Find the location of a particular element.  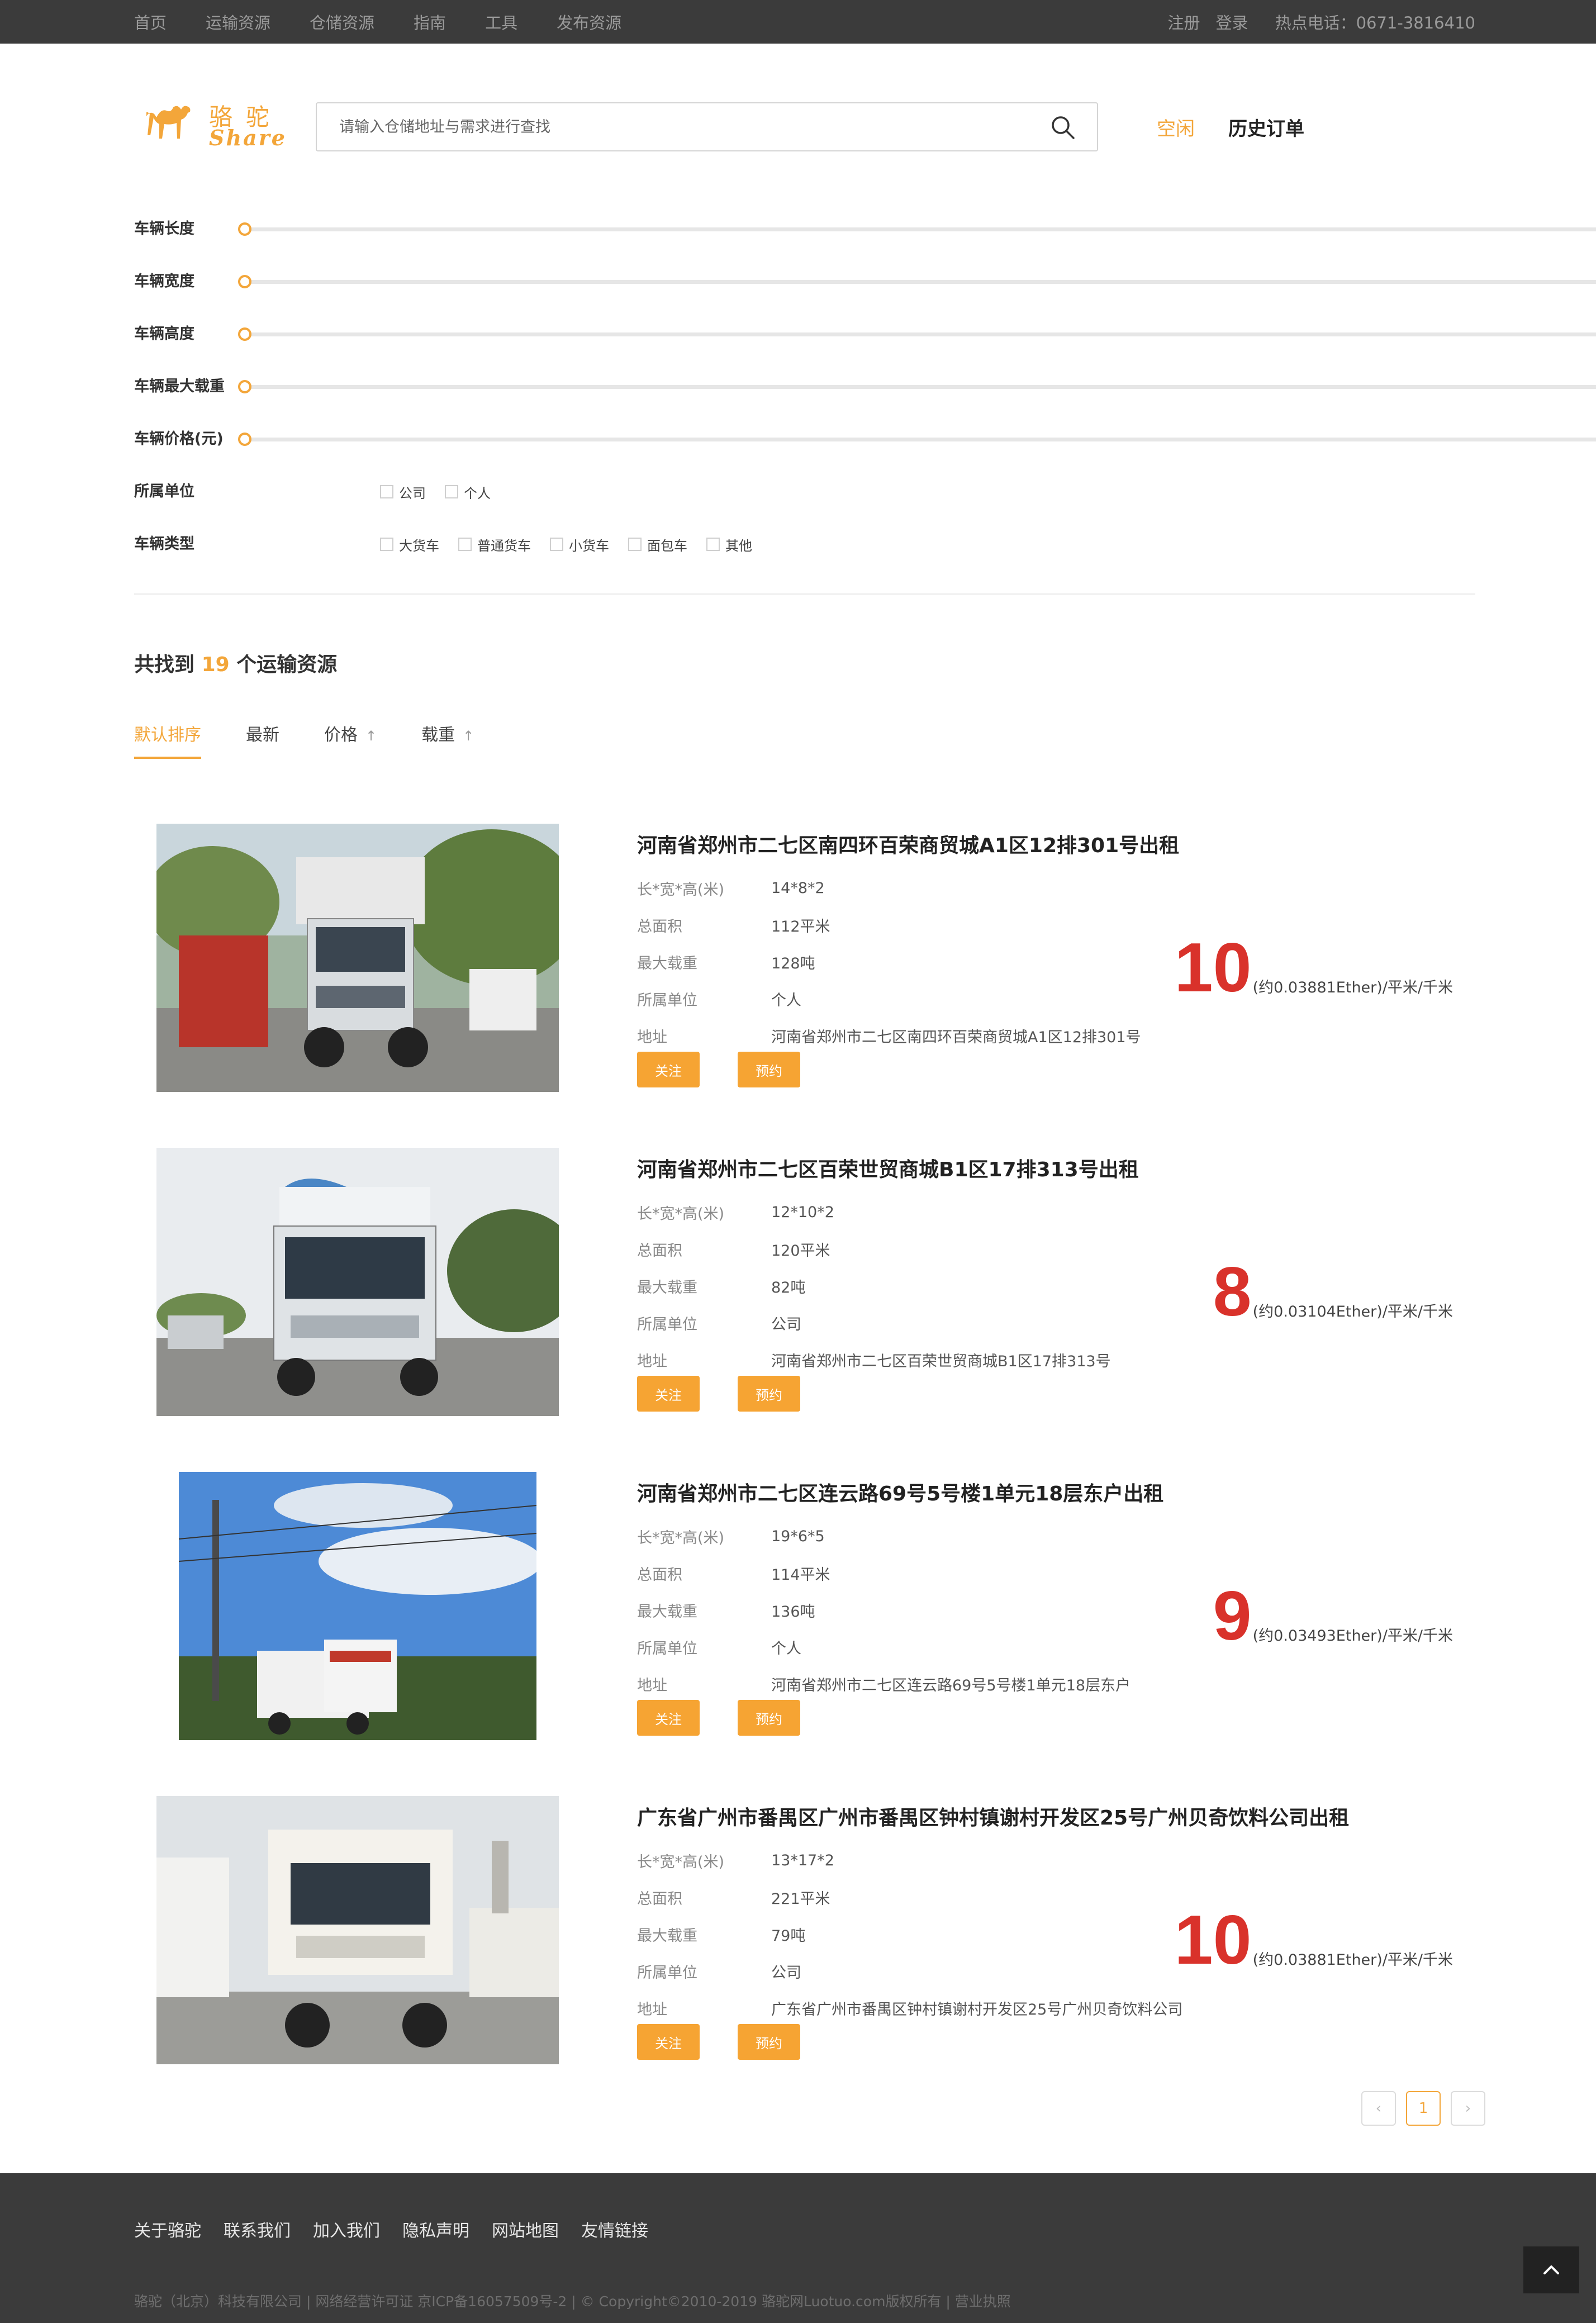

register-link: 注册 is located at coordinates (1184, 22).